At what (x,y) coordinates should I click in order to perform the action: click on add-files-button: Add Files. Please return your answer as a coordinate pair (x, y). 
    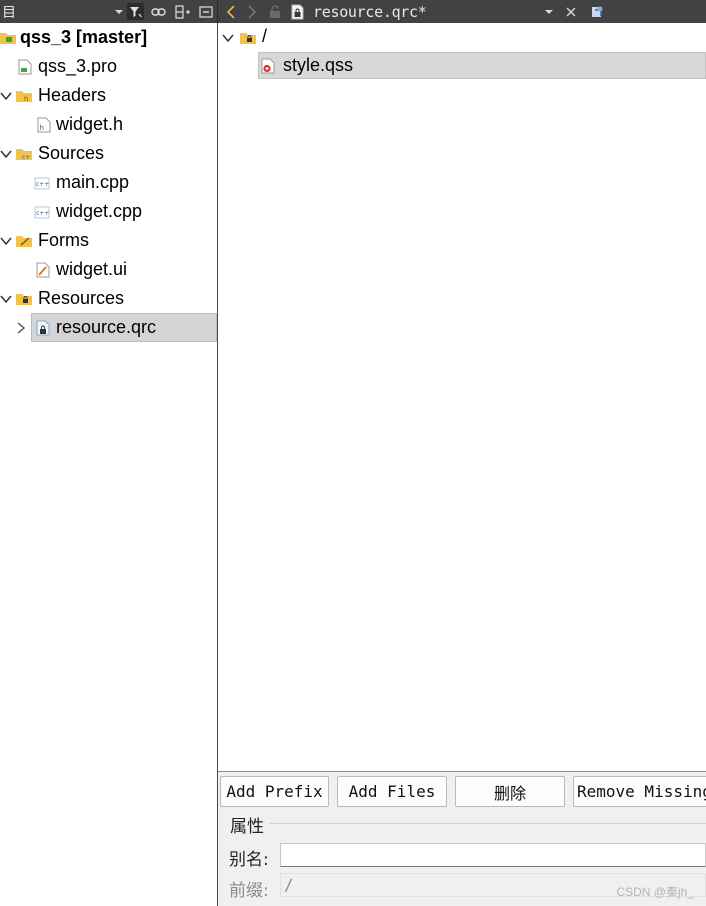
    Looking at the image, I should click on (392, 791).